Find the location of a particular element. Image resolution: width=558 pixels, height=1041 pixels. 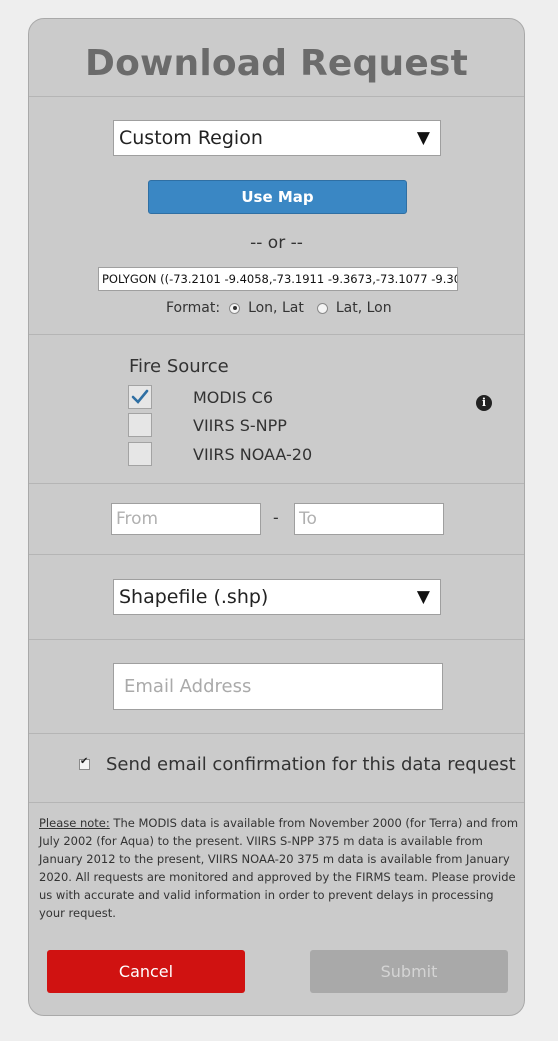

radio-lat-lon is located at coordinates (322, 308).